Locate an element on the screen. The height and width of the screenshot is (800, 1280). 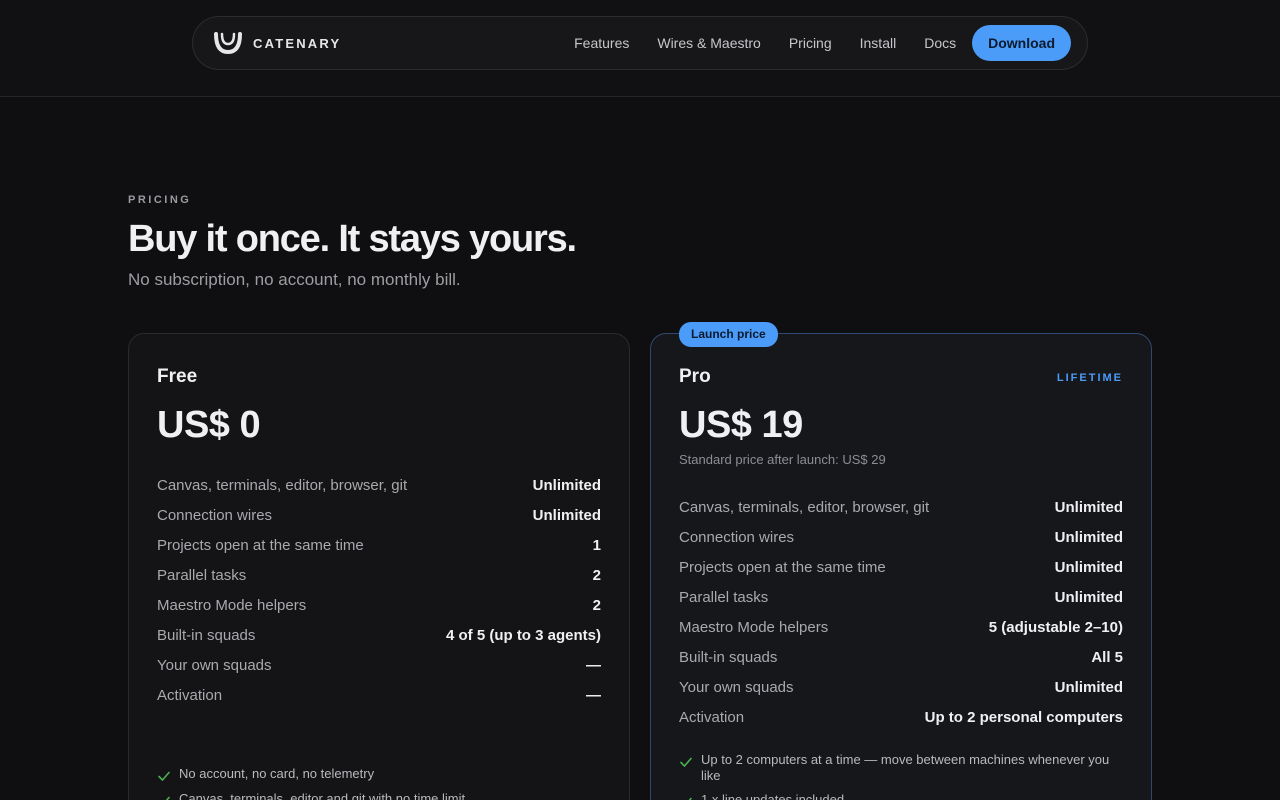
brand-name: CATENARY is located at coordinates (297, 43).